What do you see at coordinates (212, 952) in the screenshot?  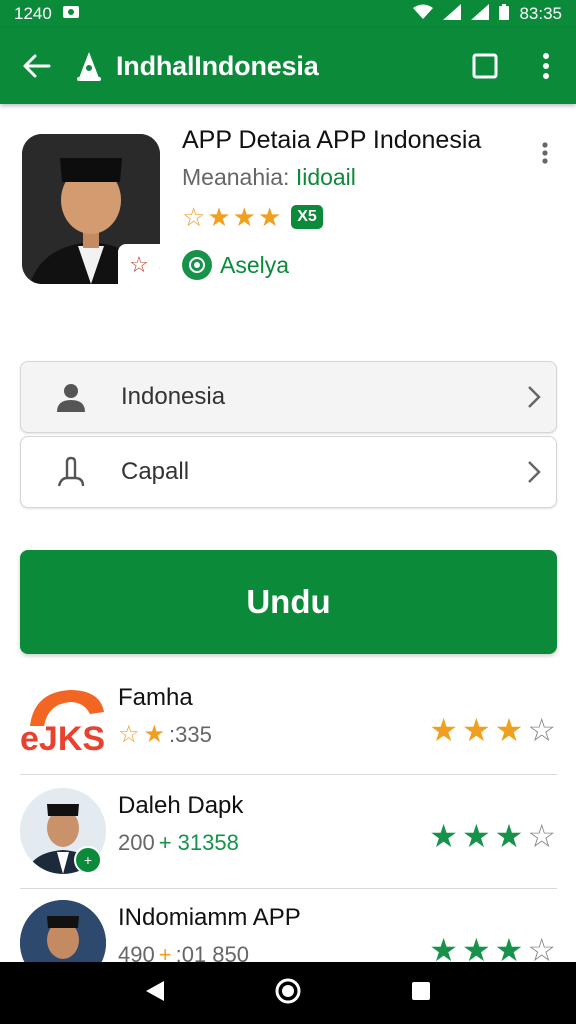 I see `list-item-meta-accent: :01 850` at bounding box center [212, 952].